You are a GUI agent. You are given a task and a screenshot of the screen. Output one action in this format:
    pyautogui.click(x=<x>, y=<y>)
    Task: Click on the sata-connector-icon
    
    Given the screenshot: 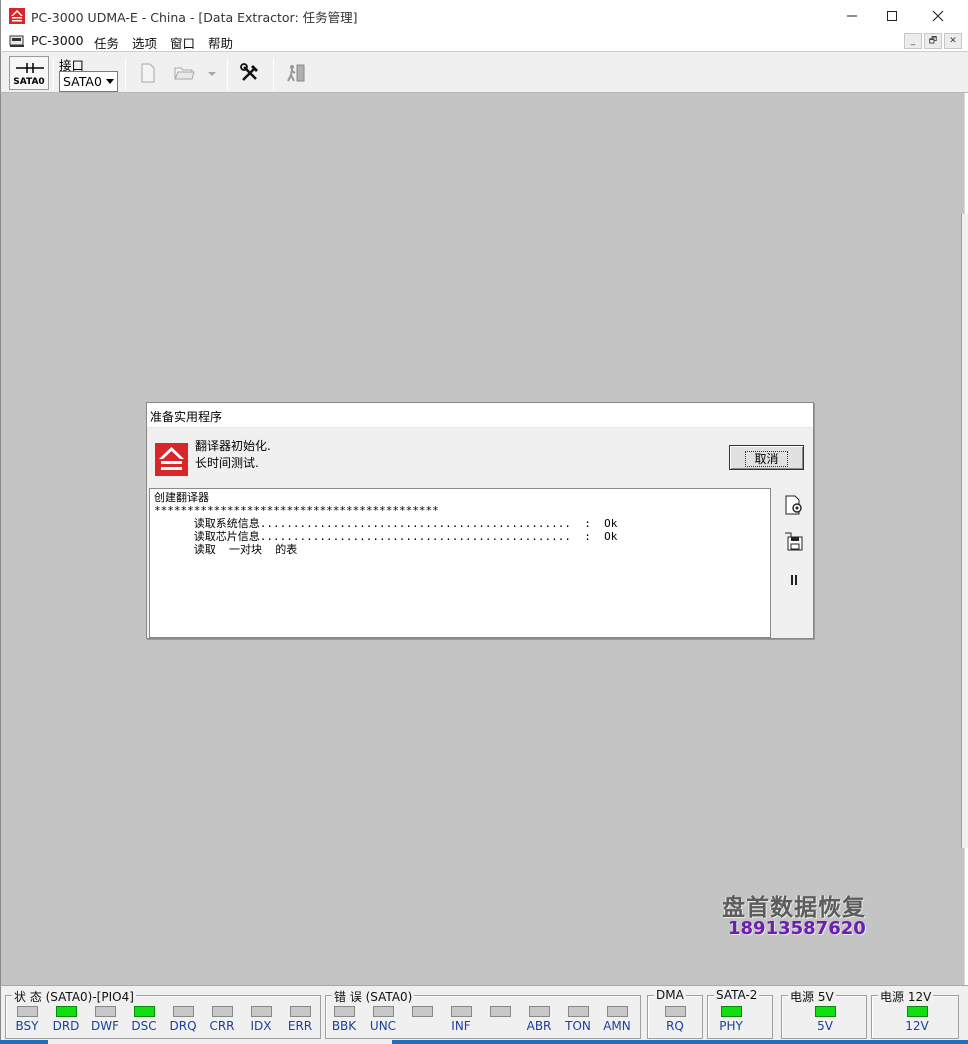 What is the action you would take?
    pyautogui.click(x=30, y=68)
    